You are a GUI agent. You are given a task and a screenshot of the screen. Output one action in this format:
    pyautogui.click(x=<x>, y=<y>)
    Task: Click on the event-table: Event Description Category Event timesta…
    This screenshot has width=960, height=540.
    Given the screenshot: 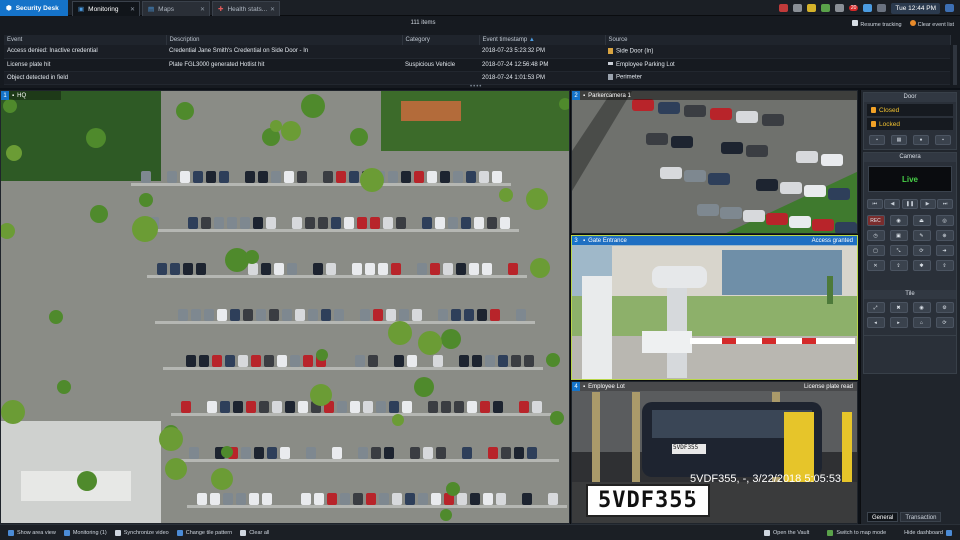 What is the action you would take?
    pyautogui.click(x=477, y=60)
    